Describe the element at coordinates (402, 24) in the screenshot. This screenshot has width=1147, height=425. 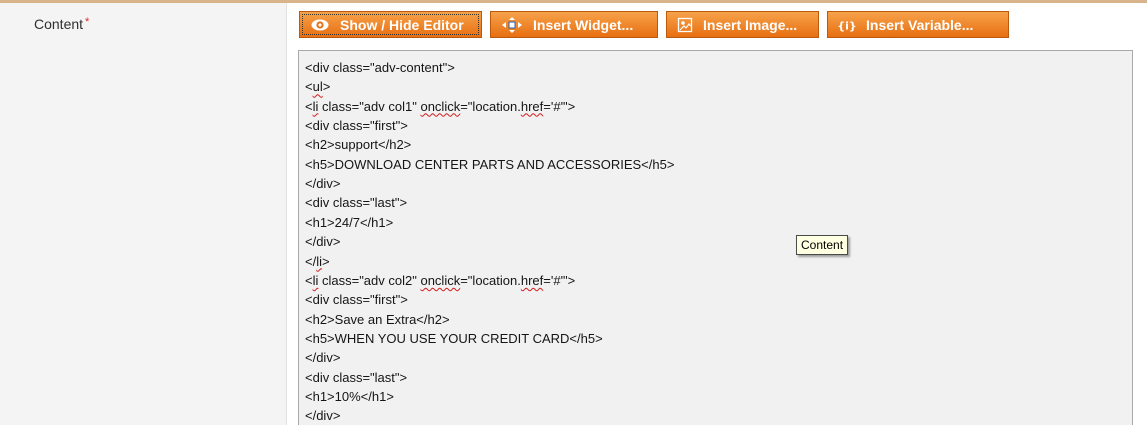
I see `show-hide-editor-label: Show / Hide Editor` at that location.